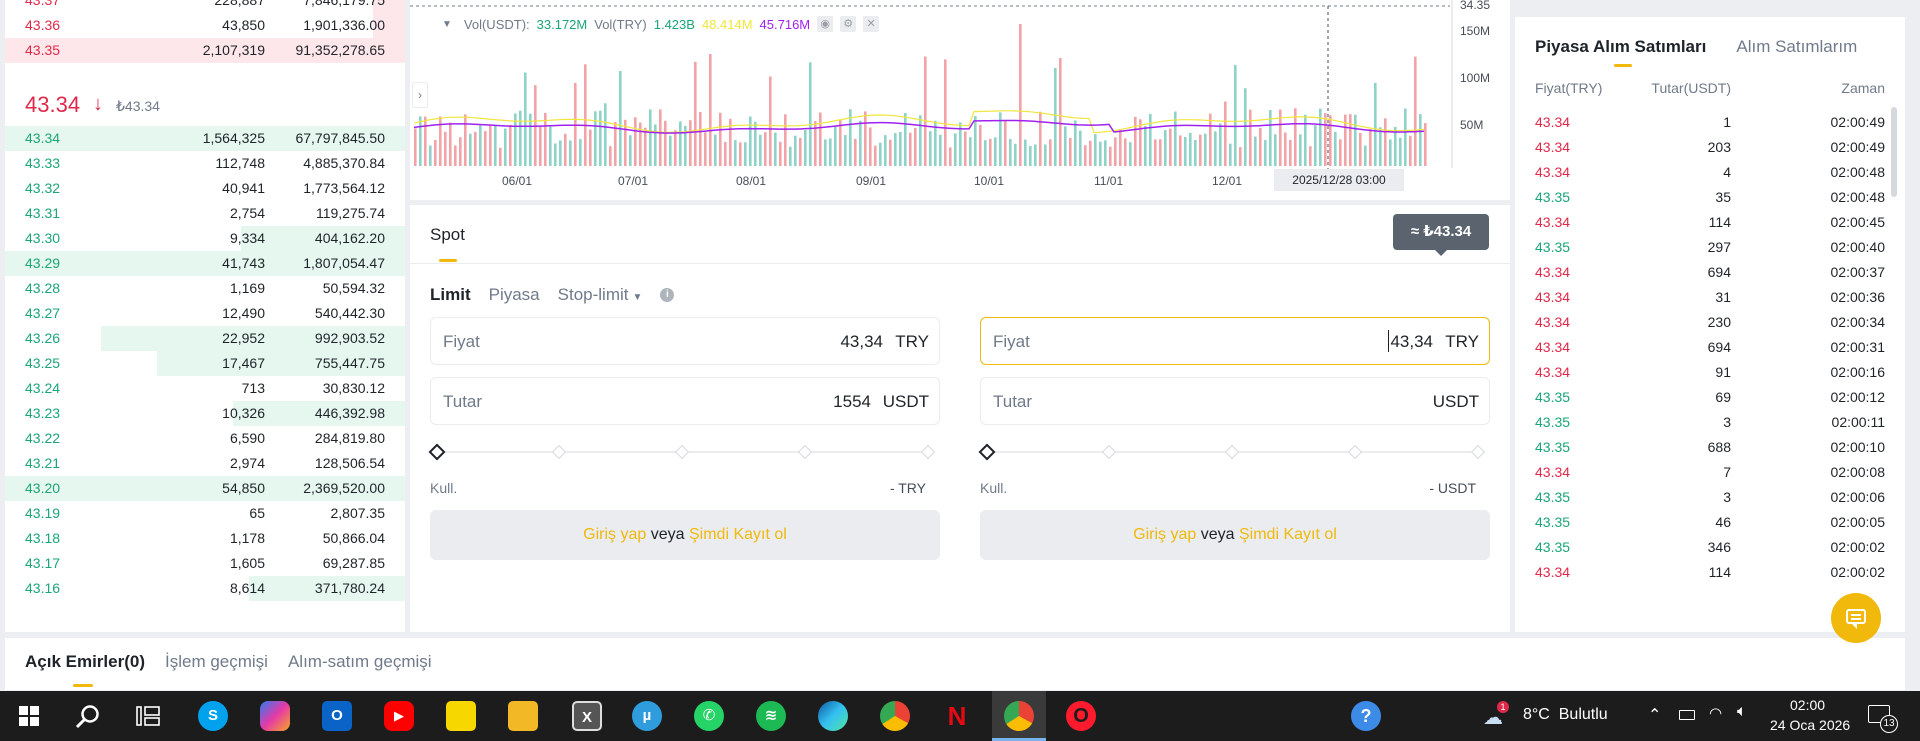 This screenshot has width=1920, height=741. What do you see at coordinates (420, 95) in the screenshot?
I see `chevron-right-icon: ›` at bounding box center [420, 95].